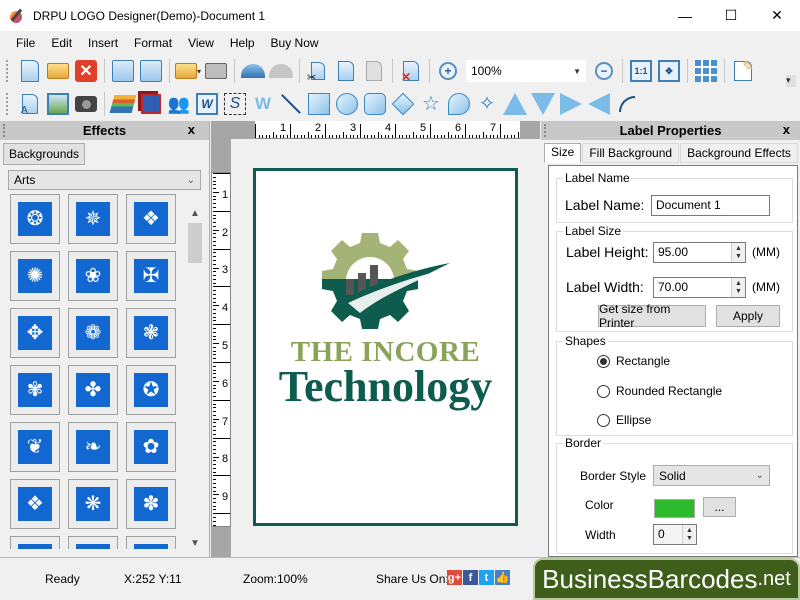 This screenshot has width=800, height=600. I want to click on close-document-icon: ✕, so click(86, 71).